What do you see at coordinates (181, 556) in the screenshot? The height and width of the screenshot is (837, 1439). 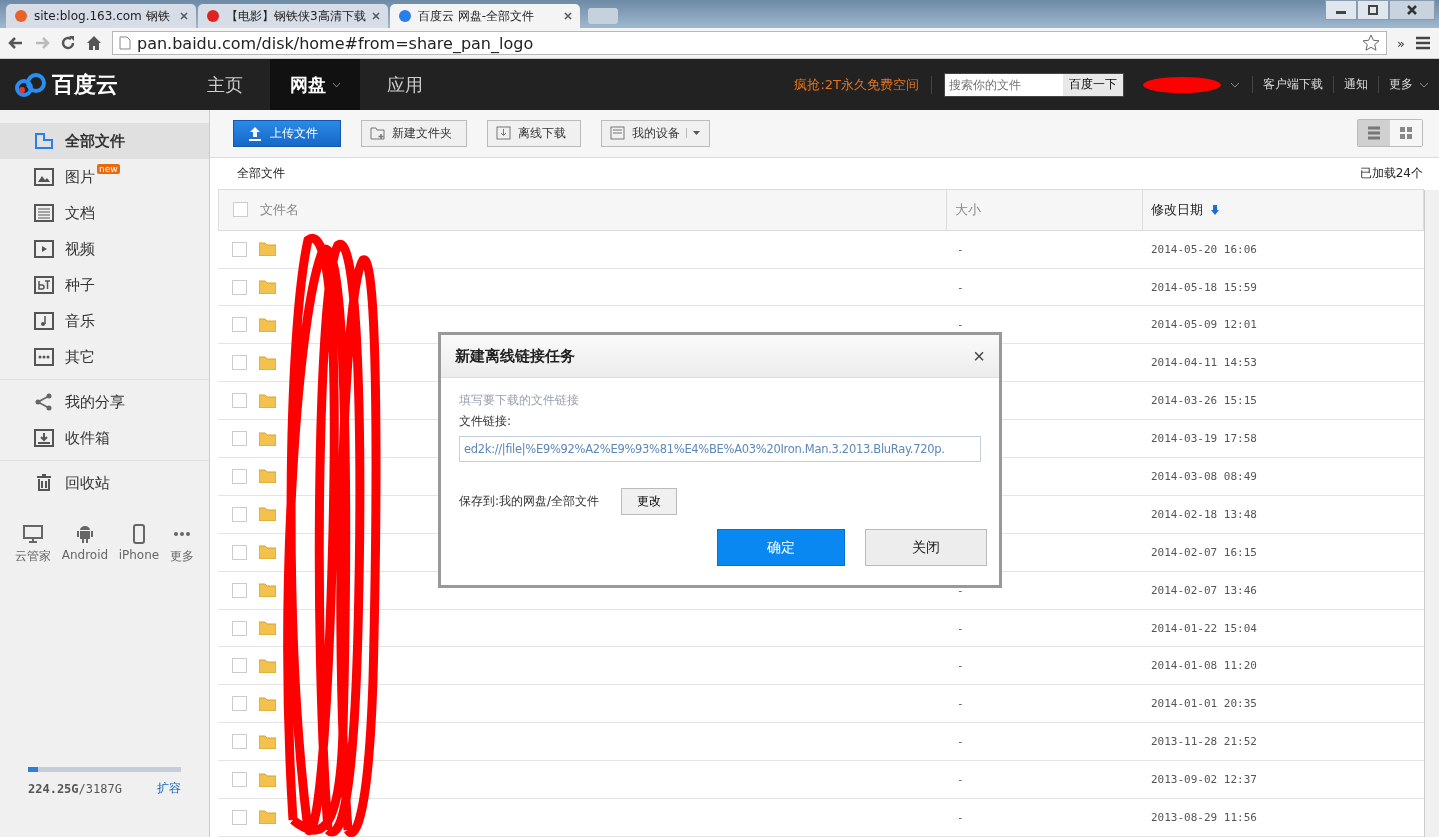 I see `app-link: 更多` at bounding box center [181, 556].